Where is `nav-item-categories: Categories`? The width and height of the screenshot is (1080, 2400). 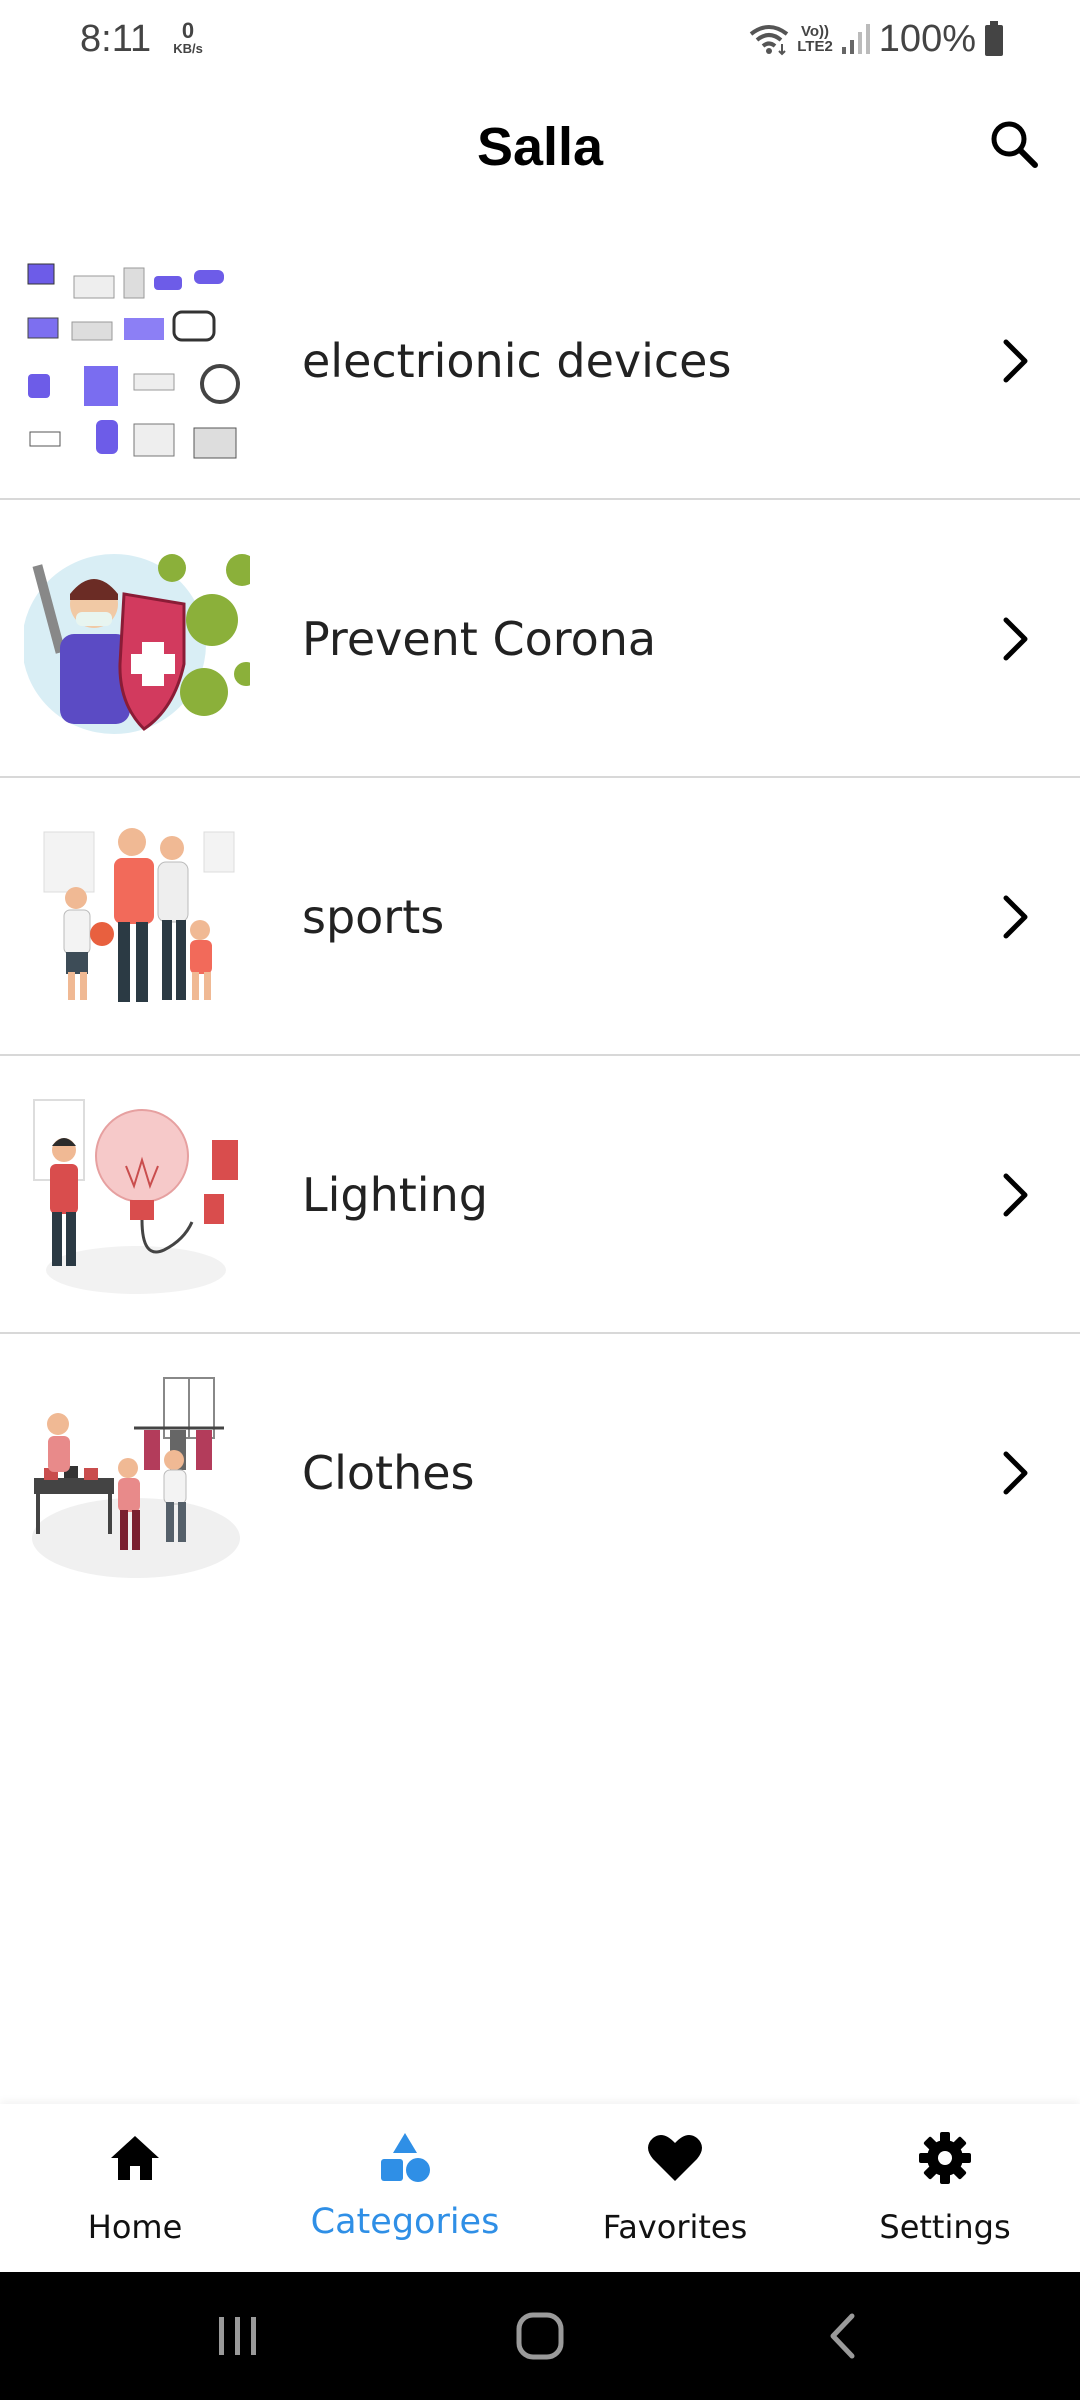
nav-item-categories: Categories is located at coordinates (405, 2188).